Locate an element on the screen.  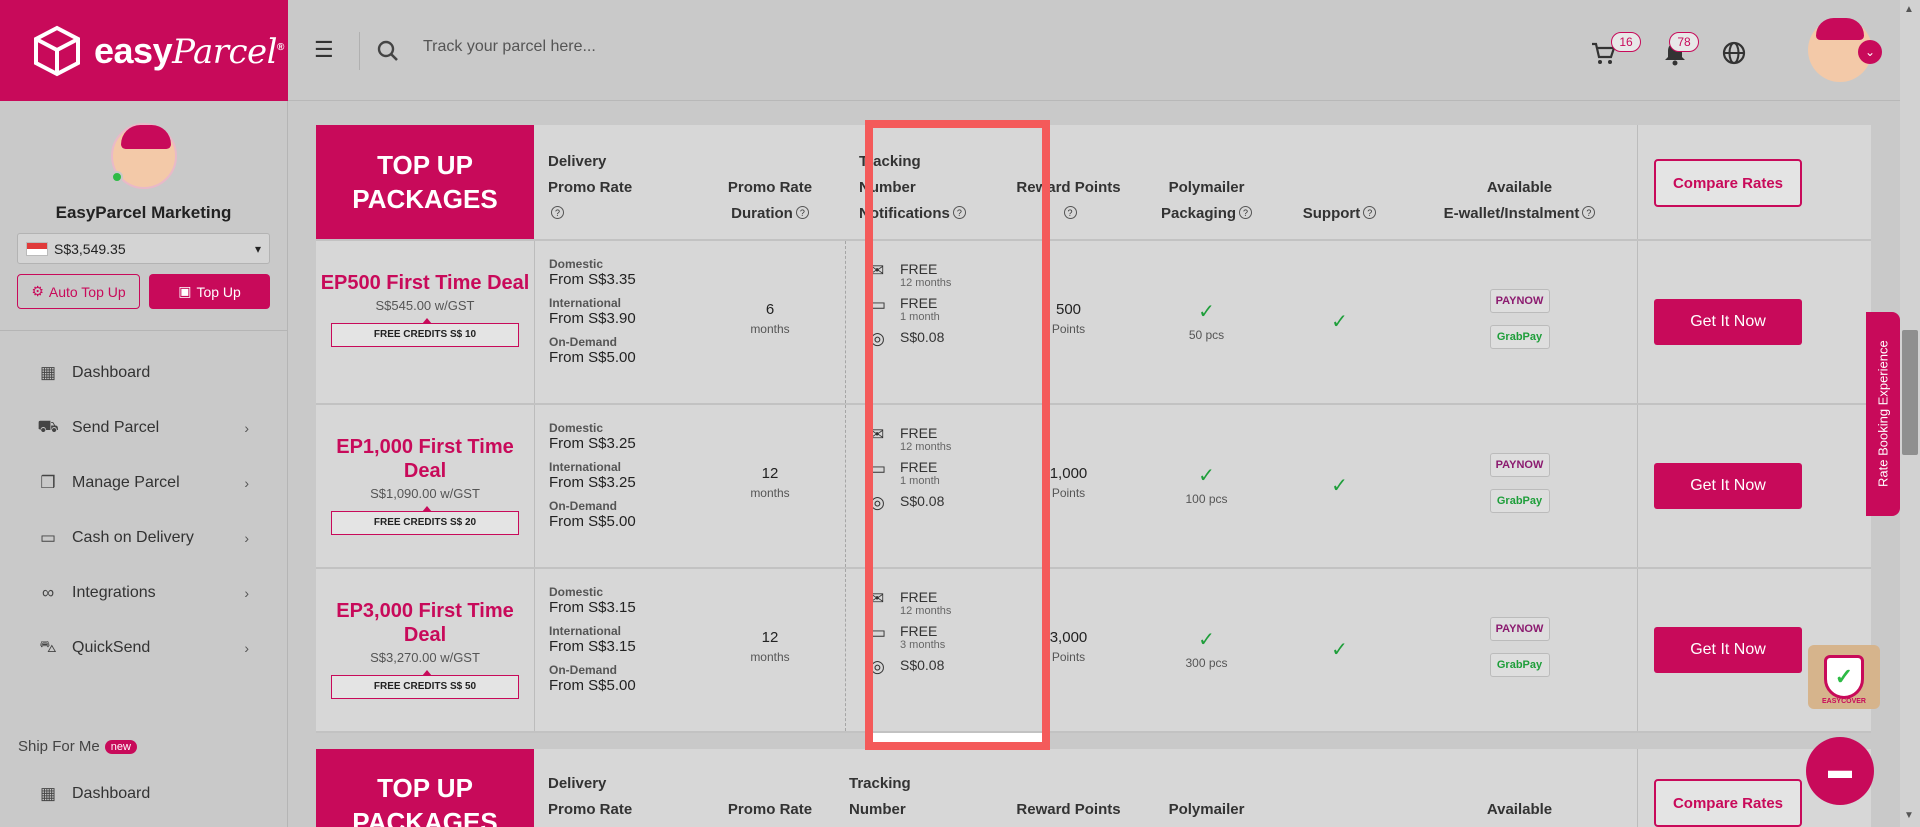
international-rate: From S$3.90 is located at coordinates (592, 318).